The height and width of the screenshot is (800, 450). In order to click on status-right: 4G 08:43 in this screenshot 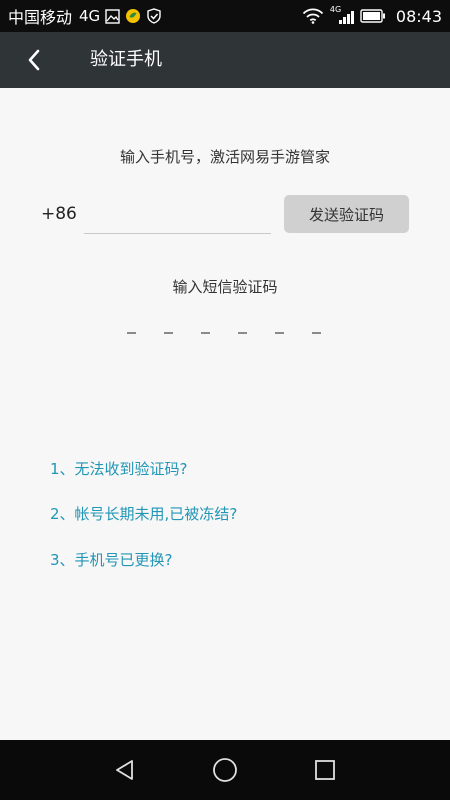, I will do `click(372, 16)`.